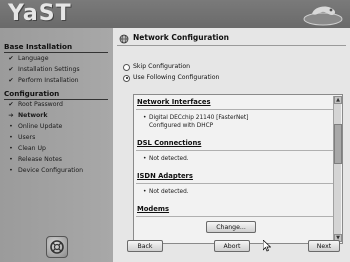  What do you see at coordinates (145, 246) in the screenshot?
I see `back-button: Back` at bounding box center [145, 246].